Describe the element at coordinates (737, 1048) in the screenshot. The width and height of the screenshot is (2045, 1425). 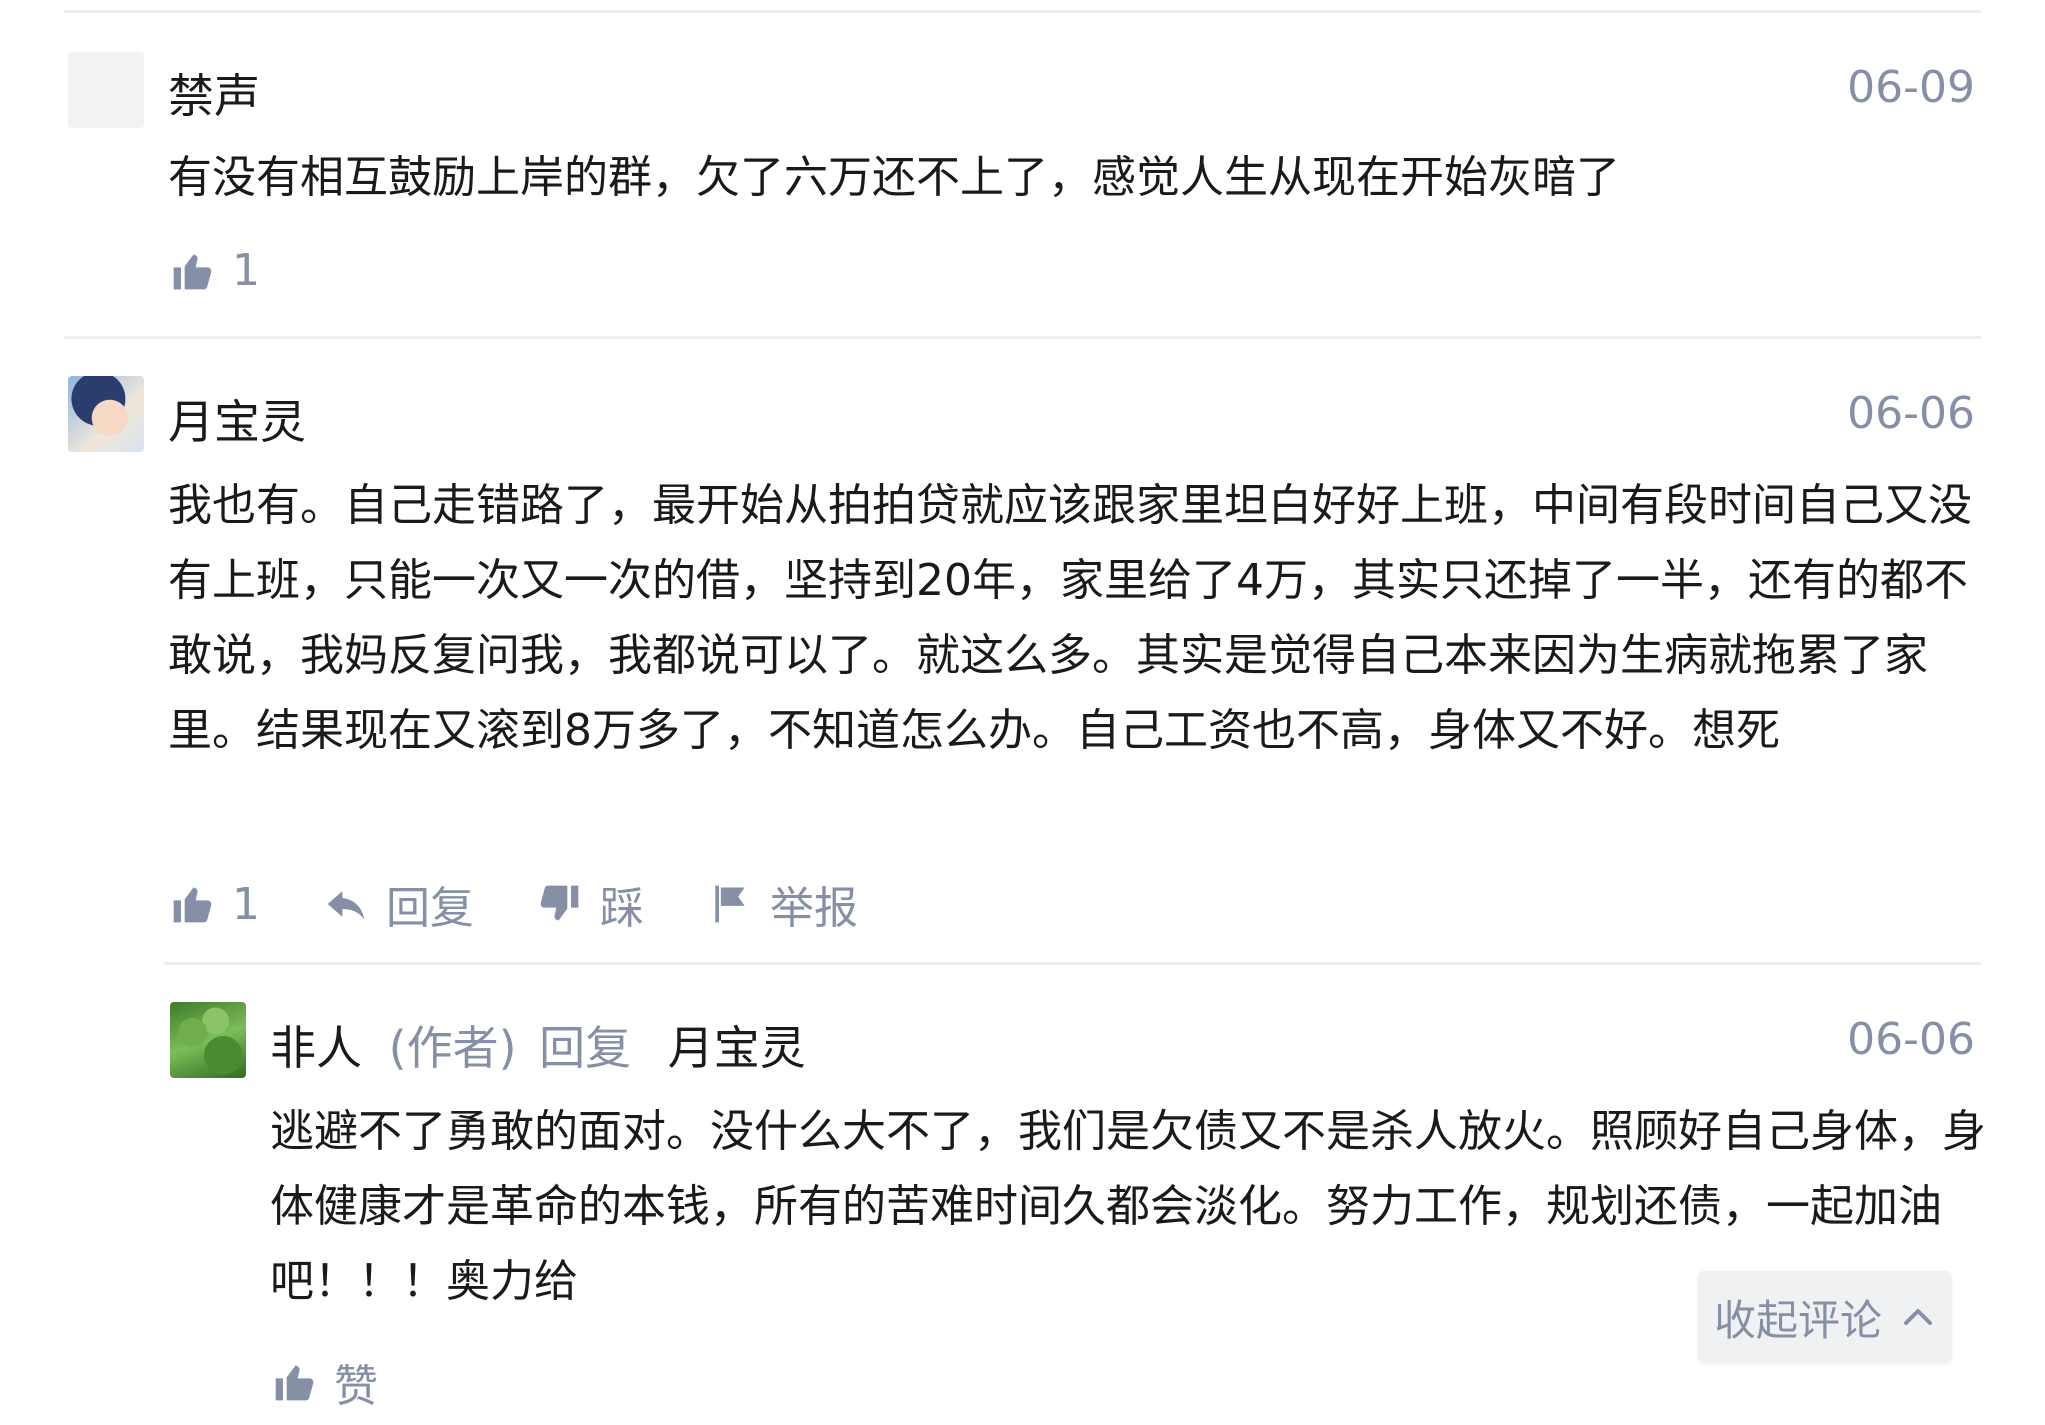
I see `reply-to-username: 月宝灵` at that location.